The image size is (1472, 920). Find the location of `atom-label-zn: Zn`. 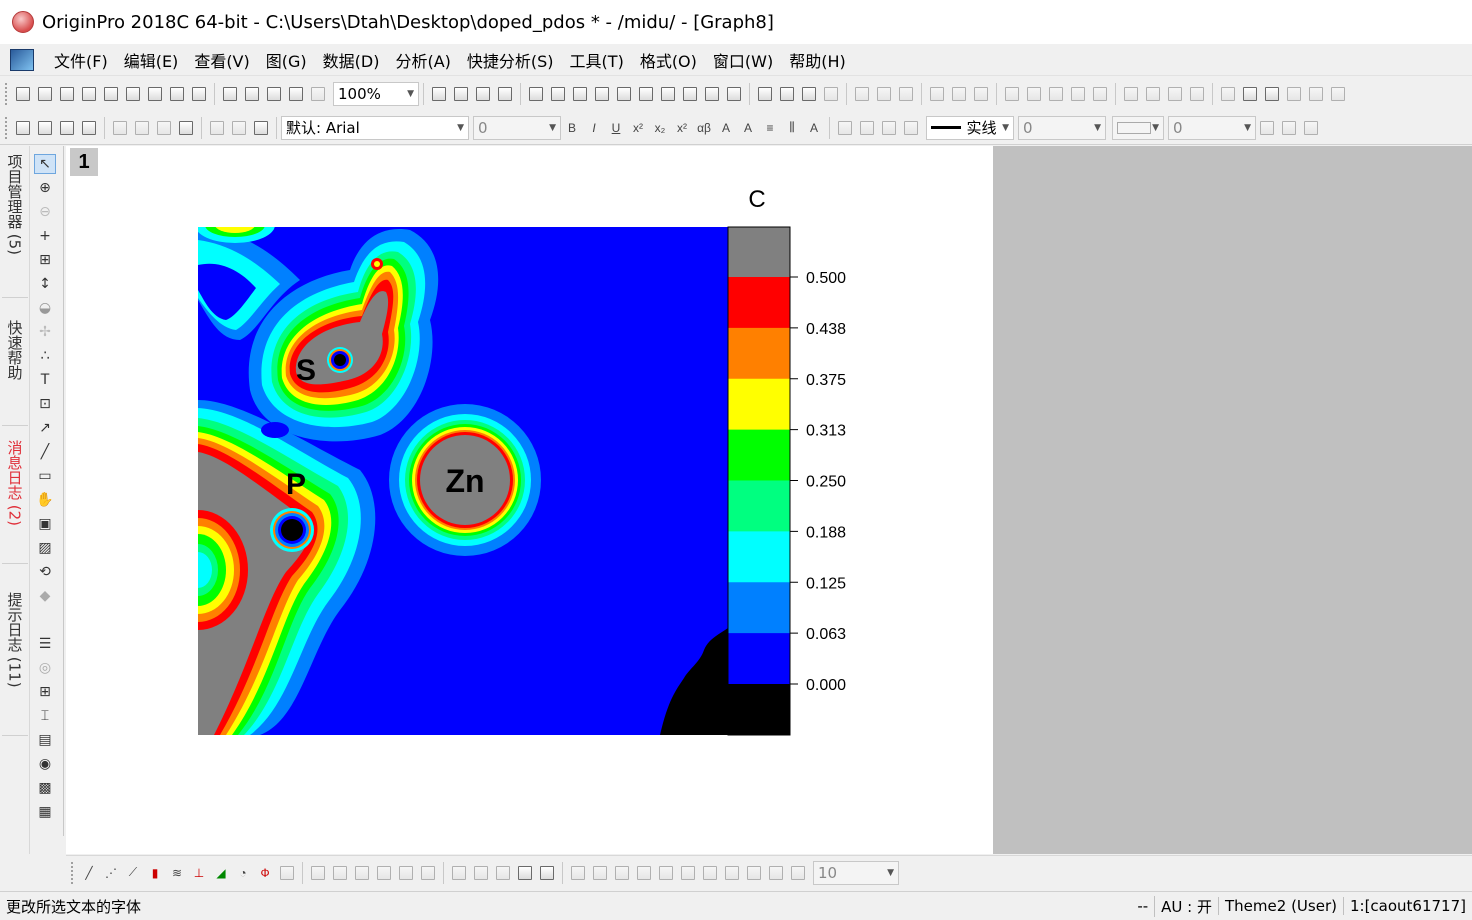

atom-label-zn: Zn is located at coordinates (464, 481).